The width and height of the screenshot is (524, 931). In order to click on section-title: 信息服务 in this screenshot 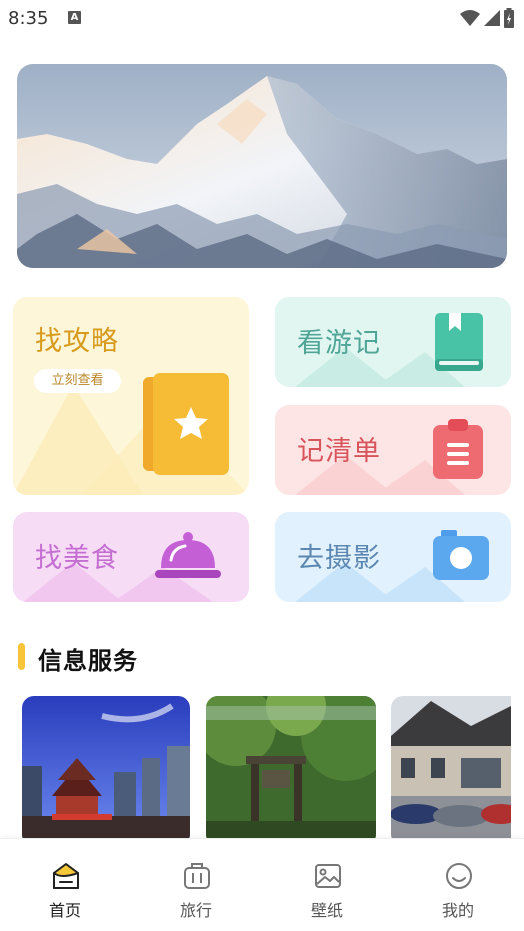, I will do `click(88, 661)`.